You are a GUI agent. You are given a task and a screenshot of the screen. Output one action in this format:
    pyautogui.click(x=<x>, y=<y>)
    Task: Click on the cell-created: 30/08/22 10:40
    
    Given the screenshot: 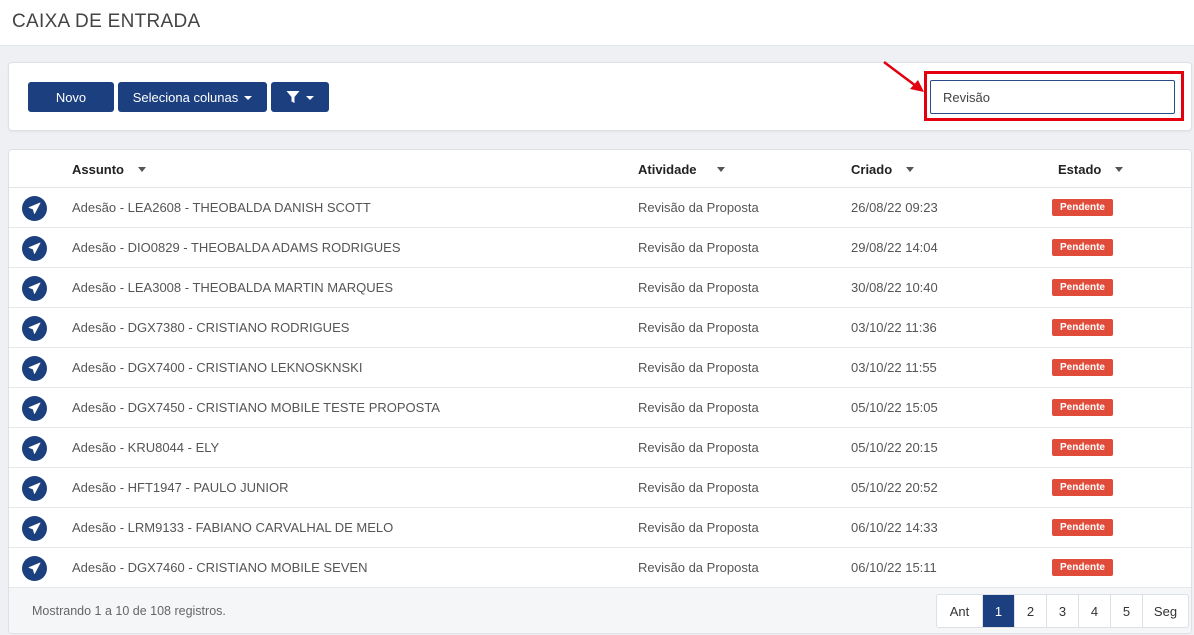 What is the action you would take?
    pyautogui.click(x=894, y=287)
    